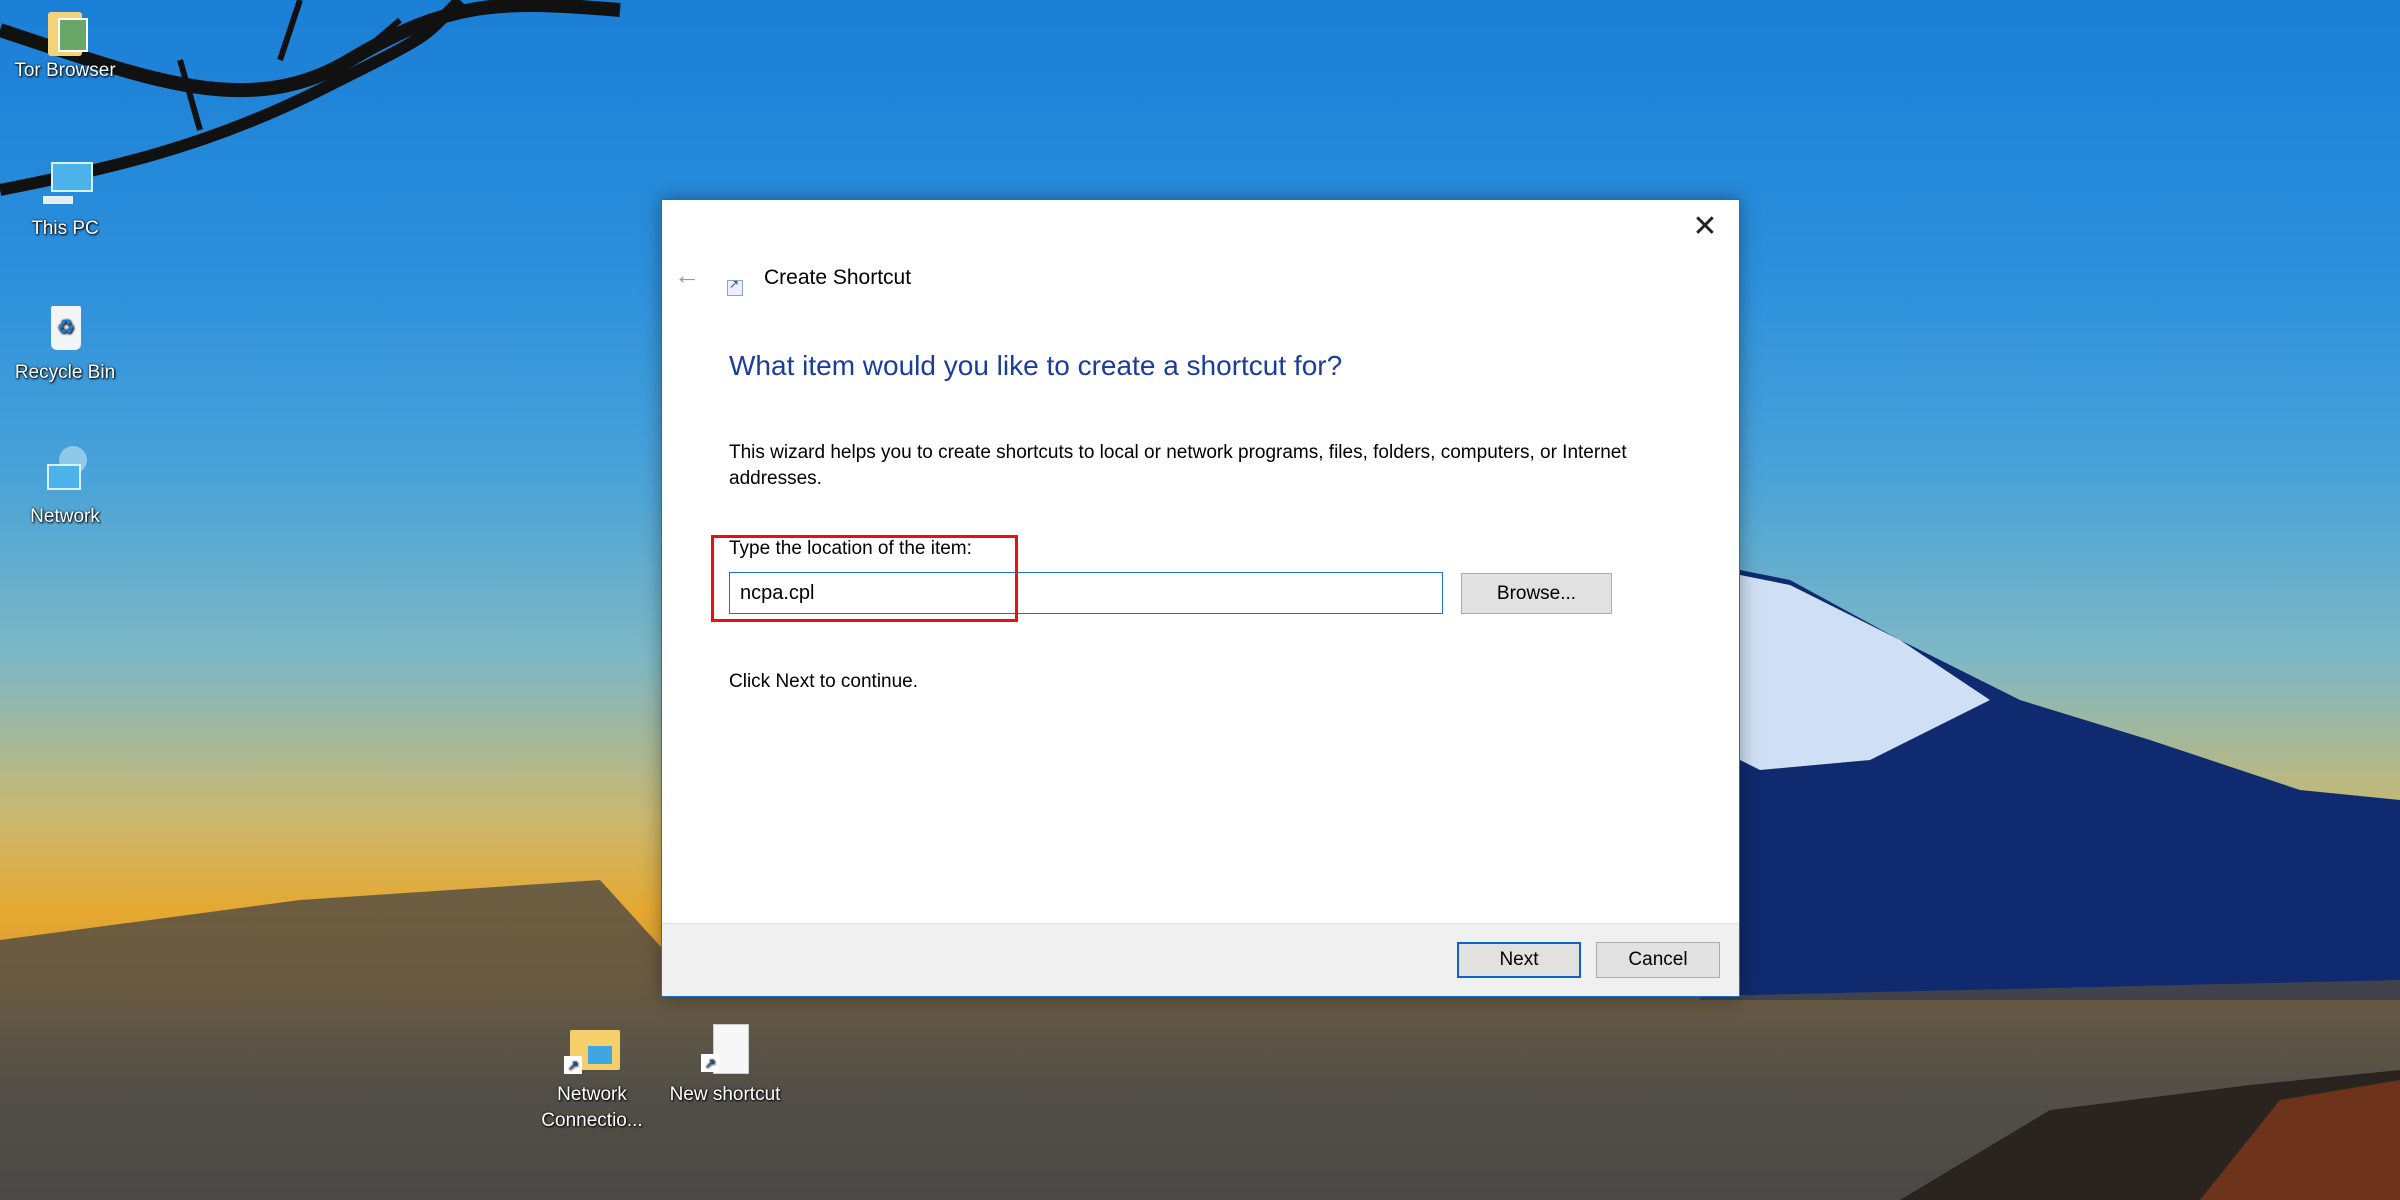 Image resolution: width=2400 pixels, height=1200 pixels. What do you see at coordinates (592, 1052) in the screenshot?
I see `folder-shortcut-icon: ↗` at bounding box center [592, 1052].